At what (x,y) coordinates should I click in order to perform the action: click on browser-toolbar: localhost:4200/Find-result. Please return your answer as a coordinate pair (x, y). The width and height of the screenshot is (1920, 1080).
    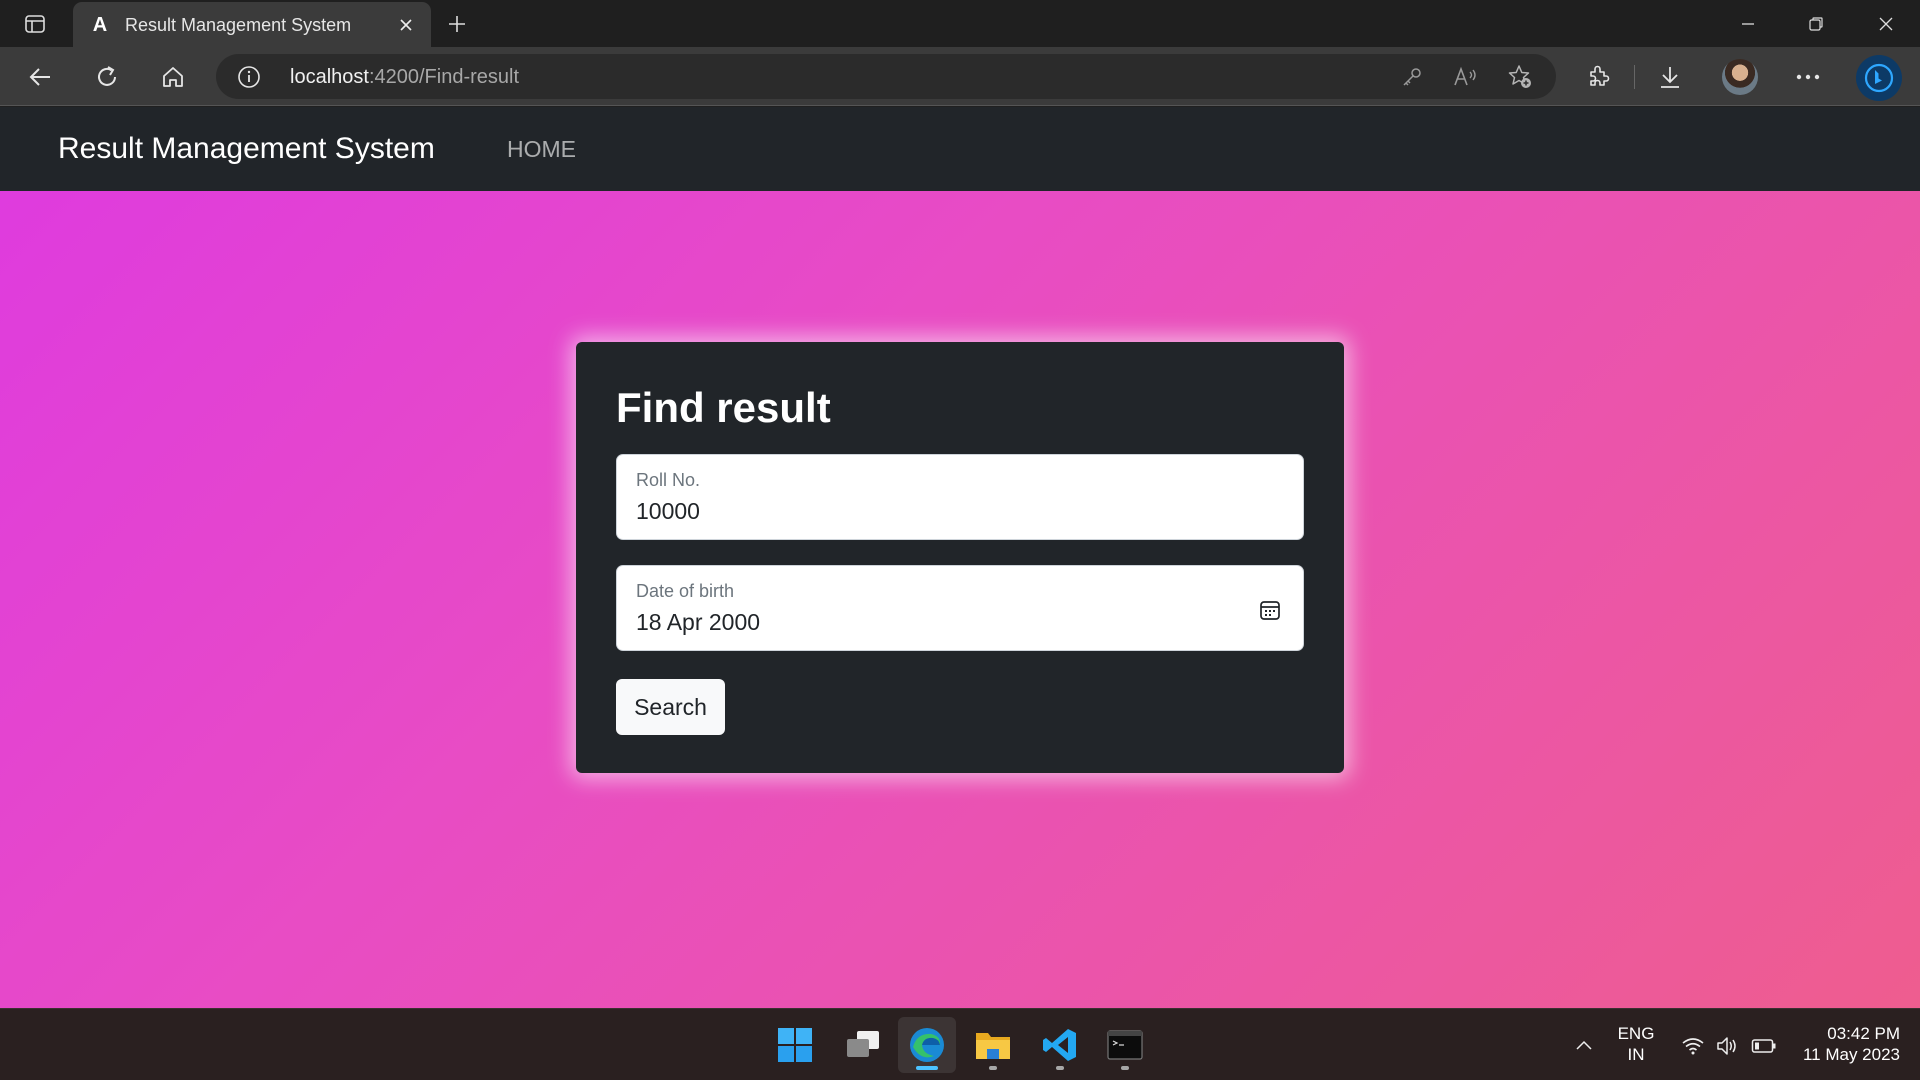
    Looking at the image, I should click on (960, 76).